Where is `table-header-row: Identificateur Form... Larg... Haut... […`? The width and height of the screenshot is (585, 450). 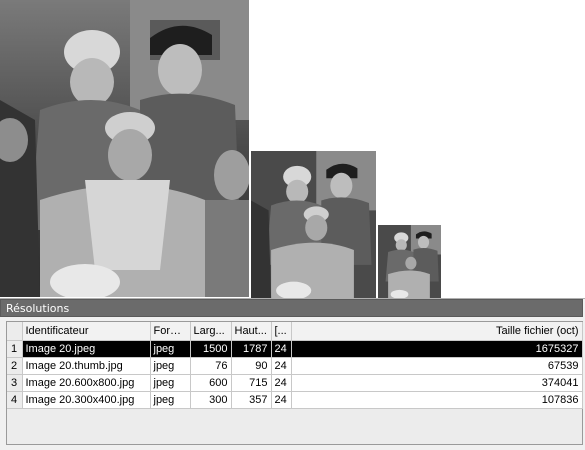 table-header-row: Identificateur Form... Larg... Haut... [… is located at coordinates (295, 331).